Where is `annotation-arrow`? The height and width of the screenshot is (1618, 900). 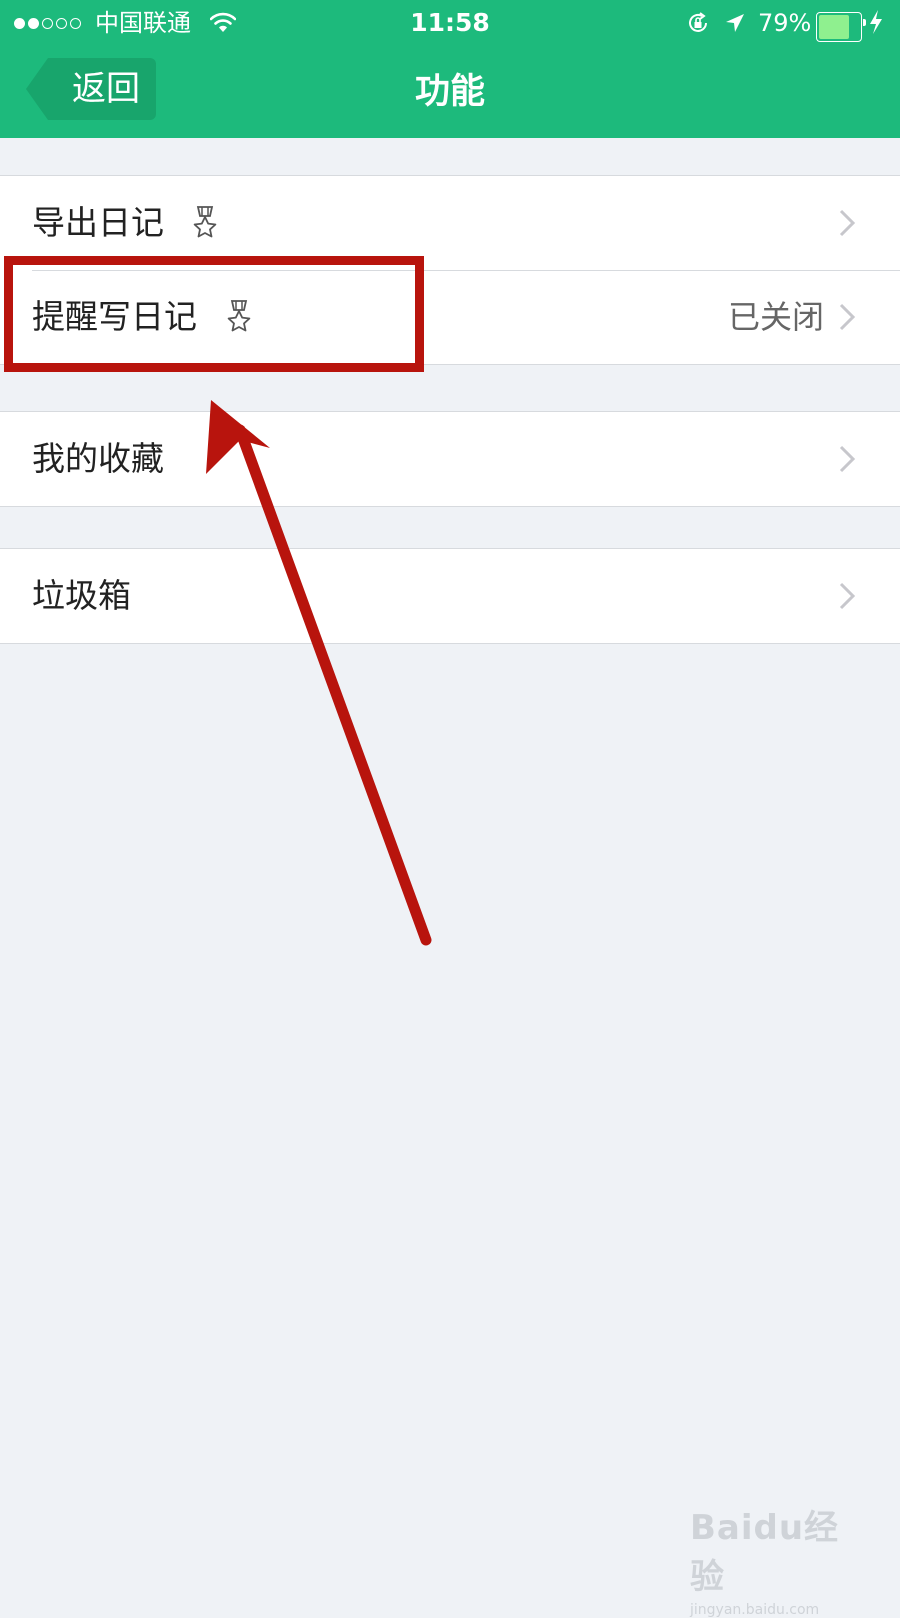 annotation-arrow is located at coordinates (319, 673).